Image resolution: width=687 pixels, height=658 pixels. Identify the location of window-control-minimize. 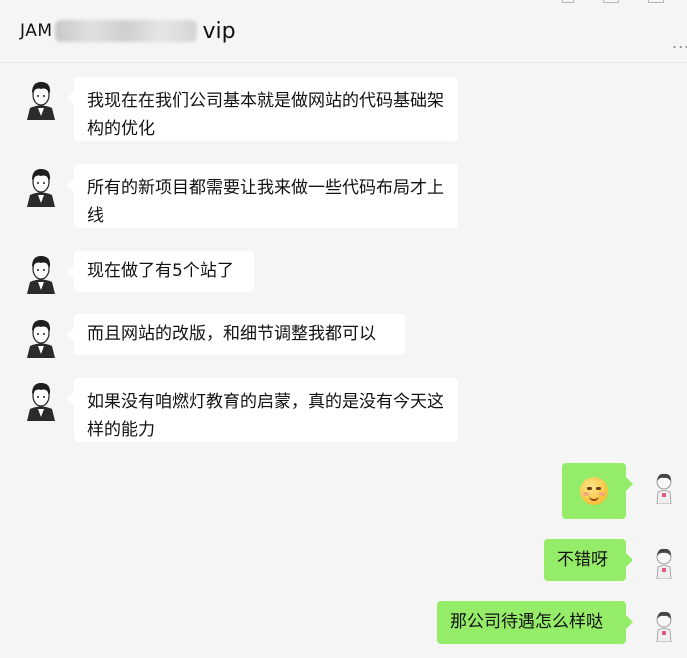
(611, 1).